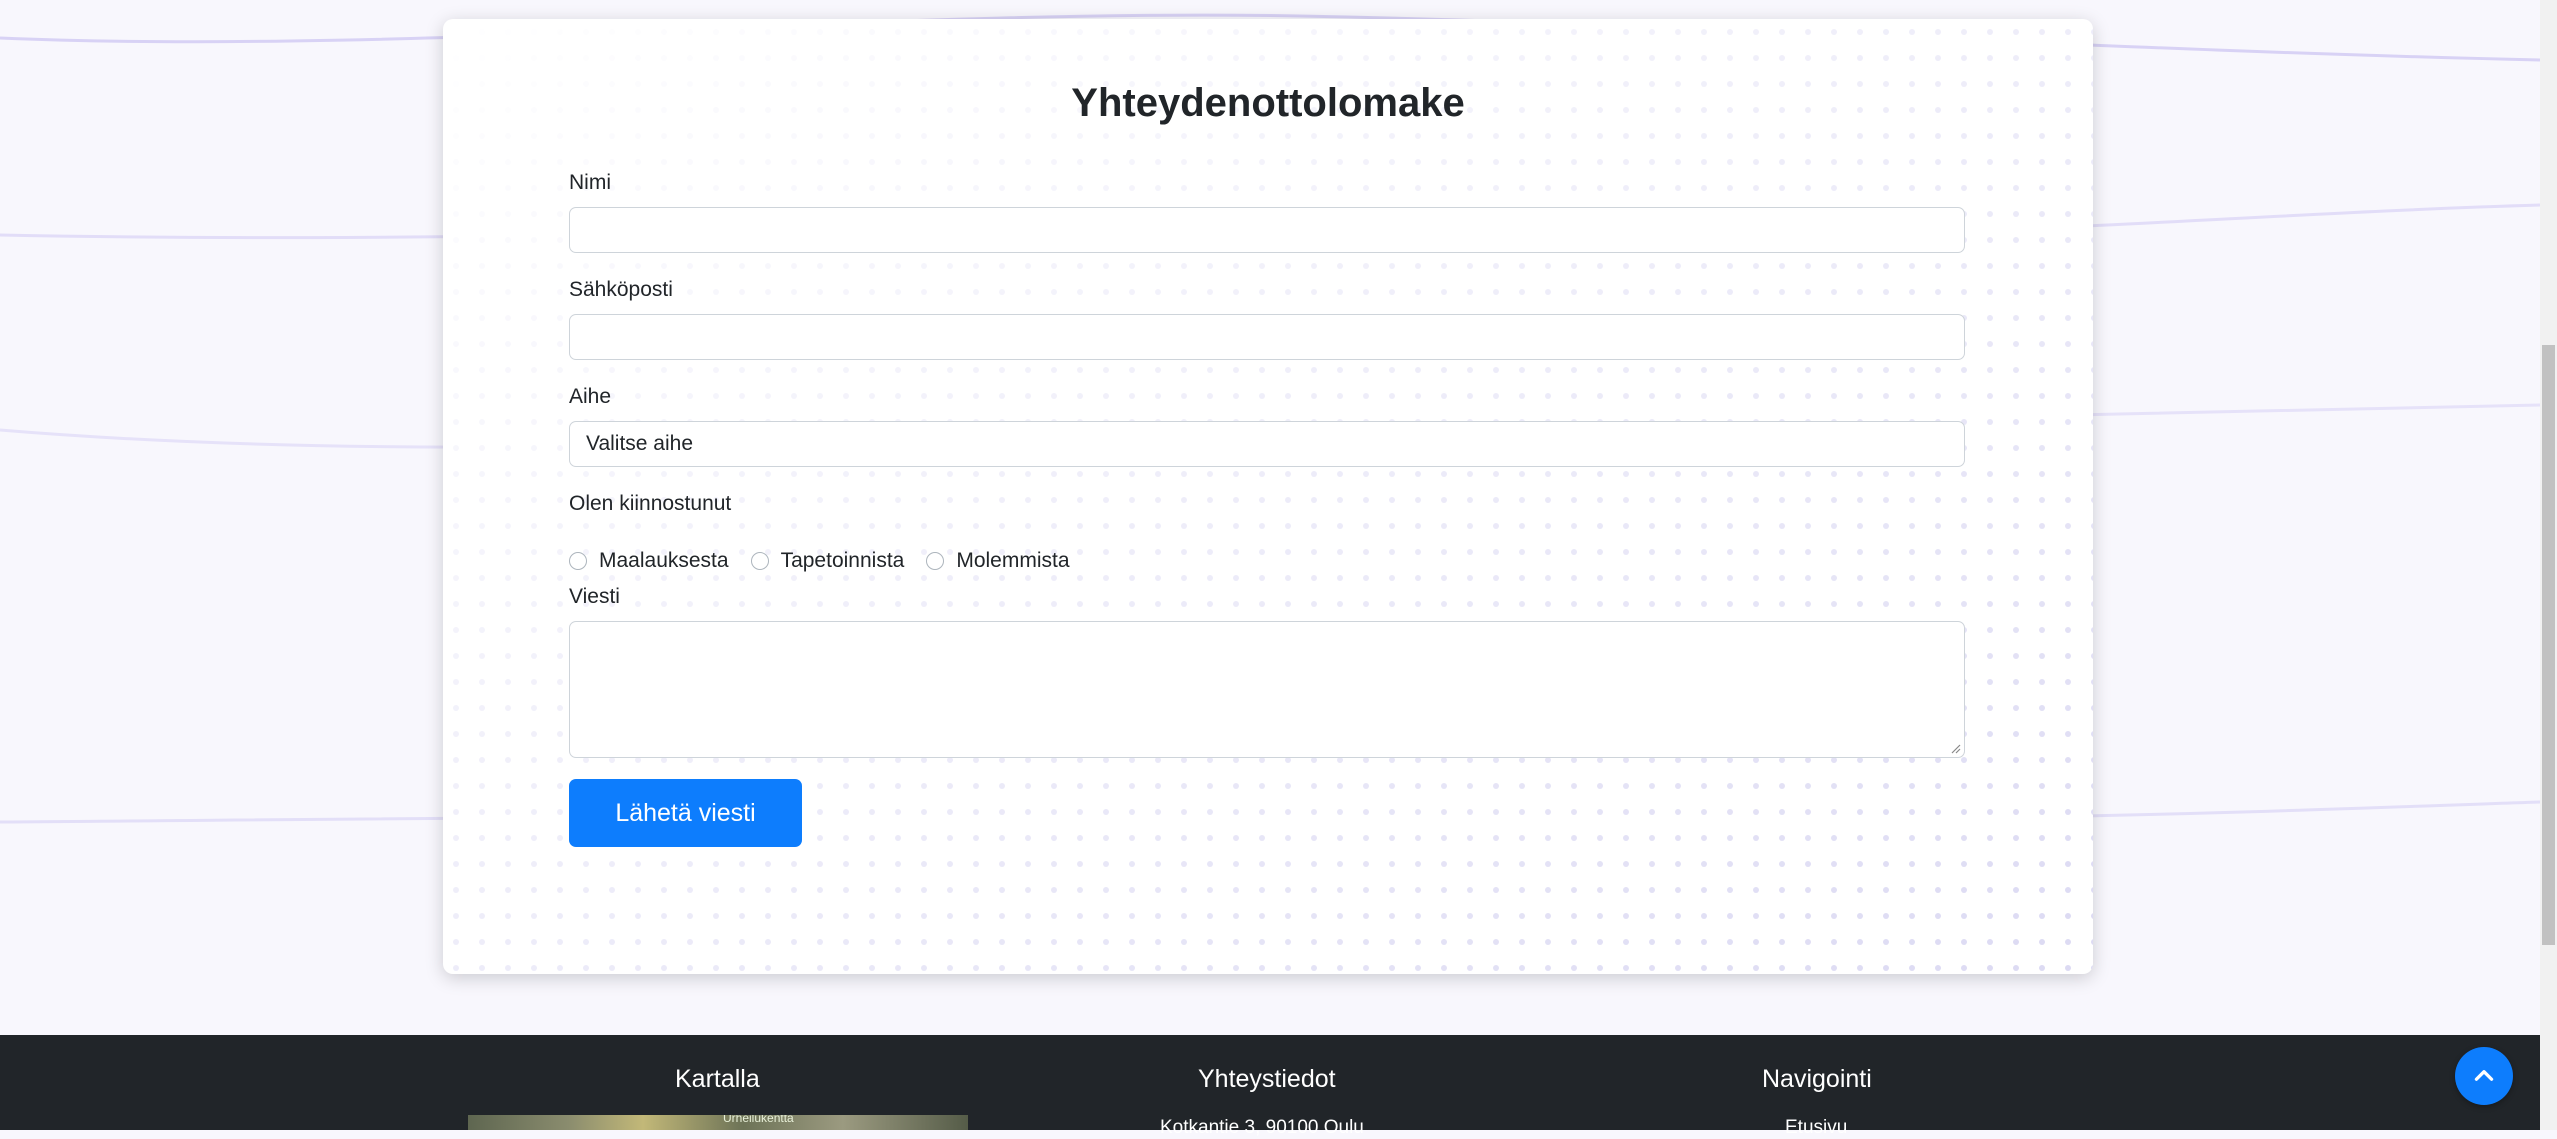  Describe the element at coordinates (1817, 1079) in the screenshot. I see `footer-nav-heading: Navigointi` at that location.